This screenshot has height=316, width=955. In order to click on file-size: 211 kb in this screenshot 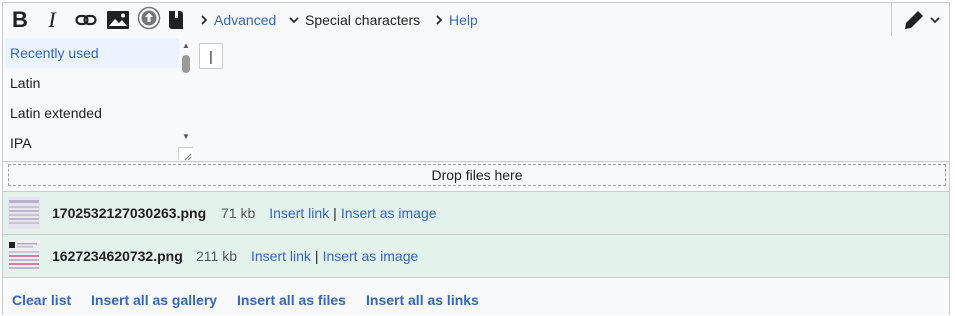, I will do `click(216, 256)`.